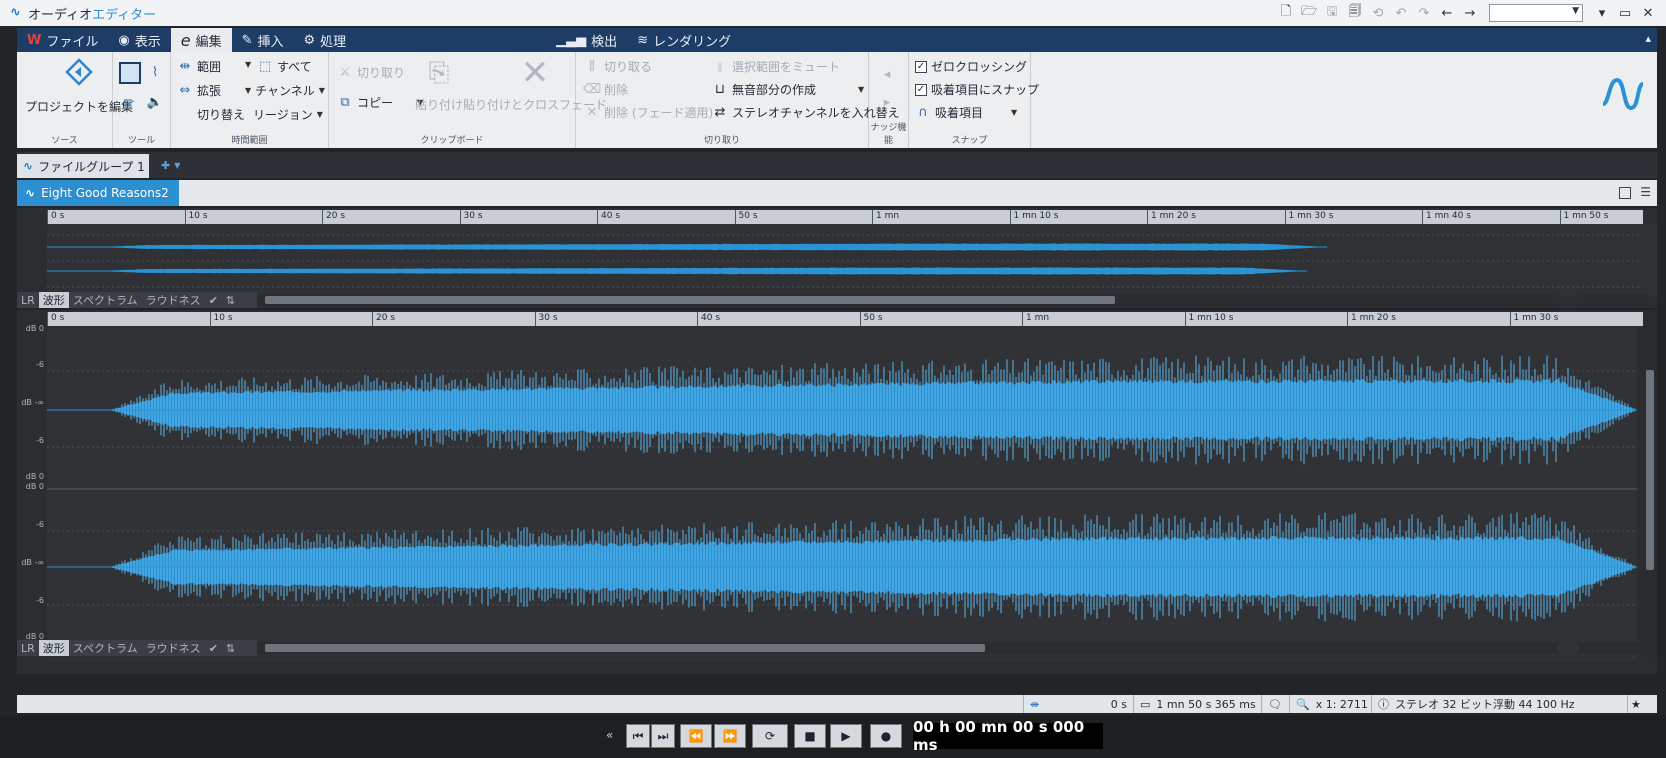  What do you see at coordinates (375, 103) in the screenshot?
I see `copy-label: コピー` at bounding box center [375, 103].